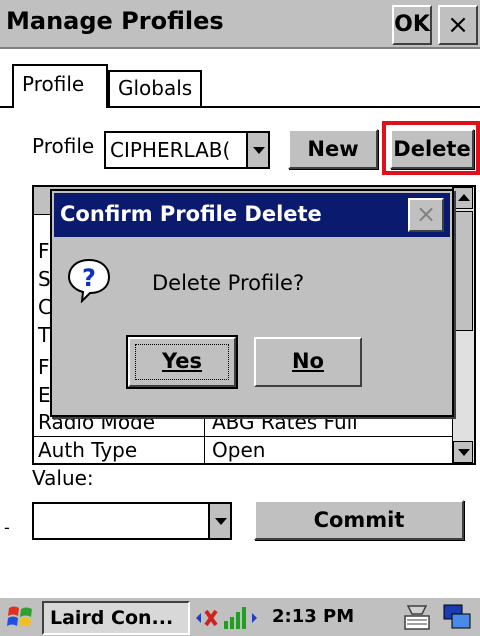 This screenshot has height=636, width=480. I want to click on sip-icon, so click(458, 617).